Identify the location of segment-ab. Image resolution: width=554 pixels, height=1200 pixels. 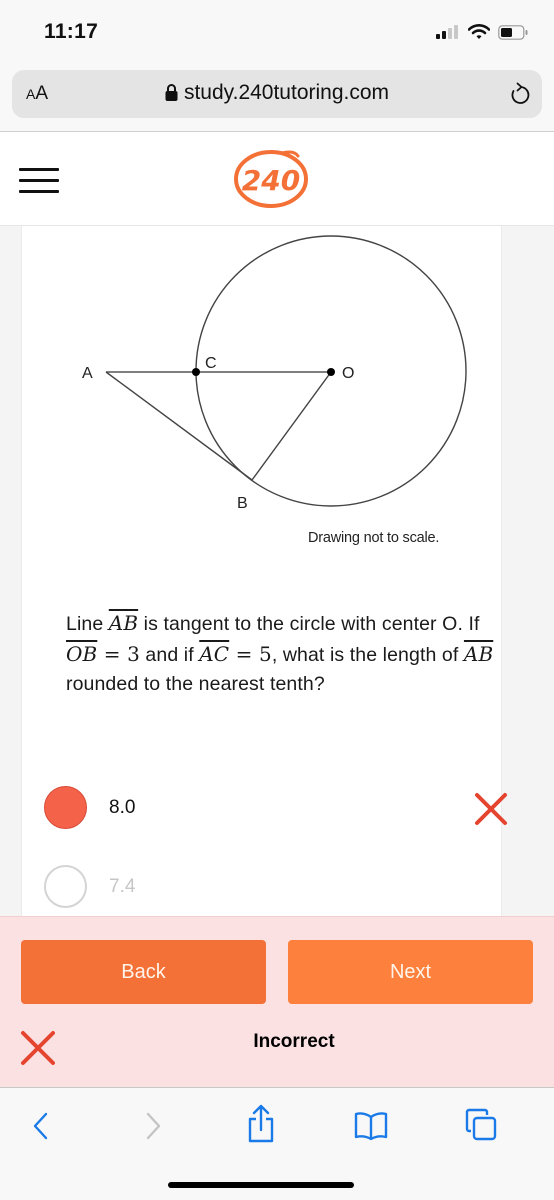
(179, 426).